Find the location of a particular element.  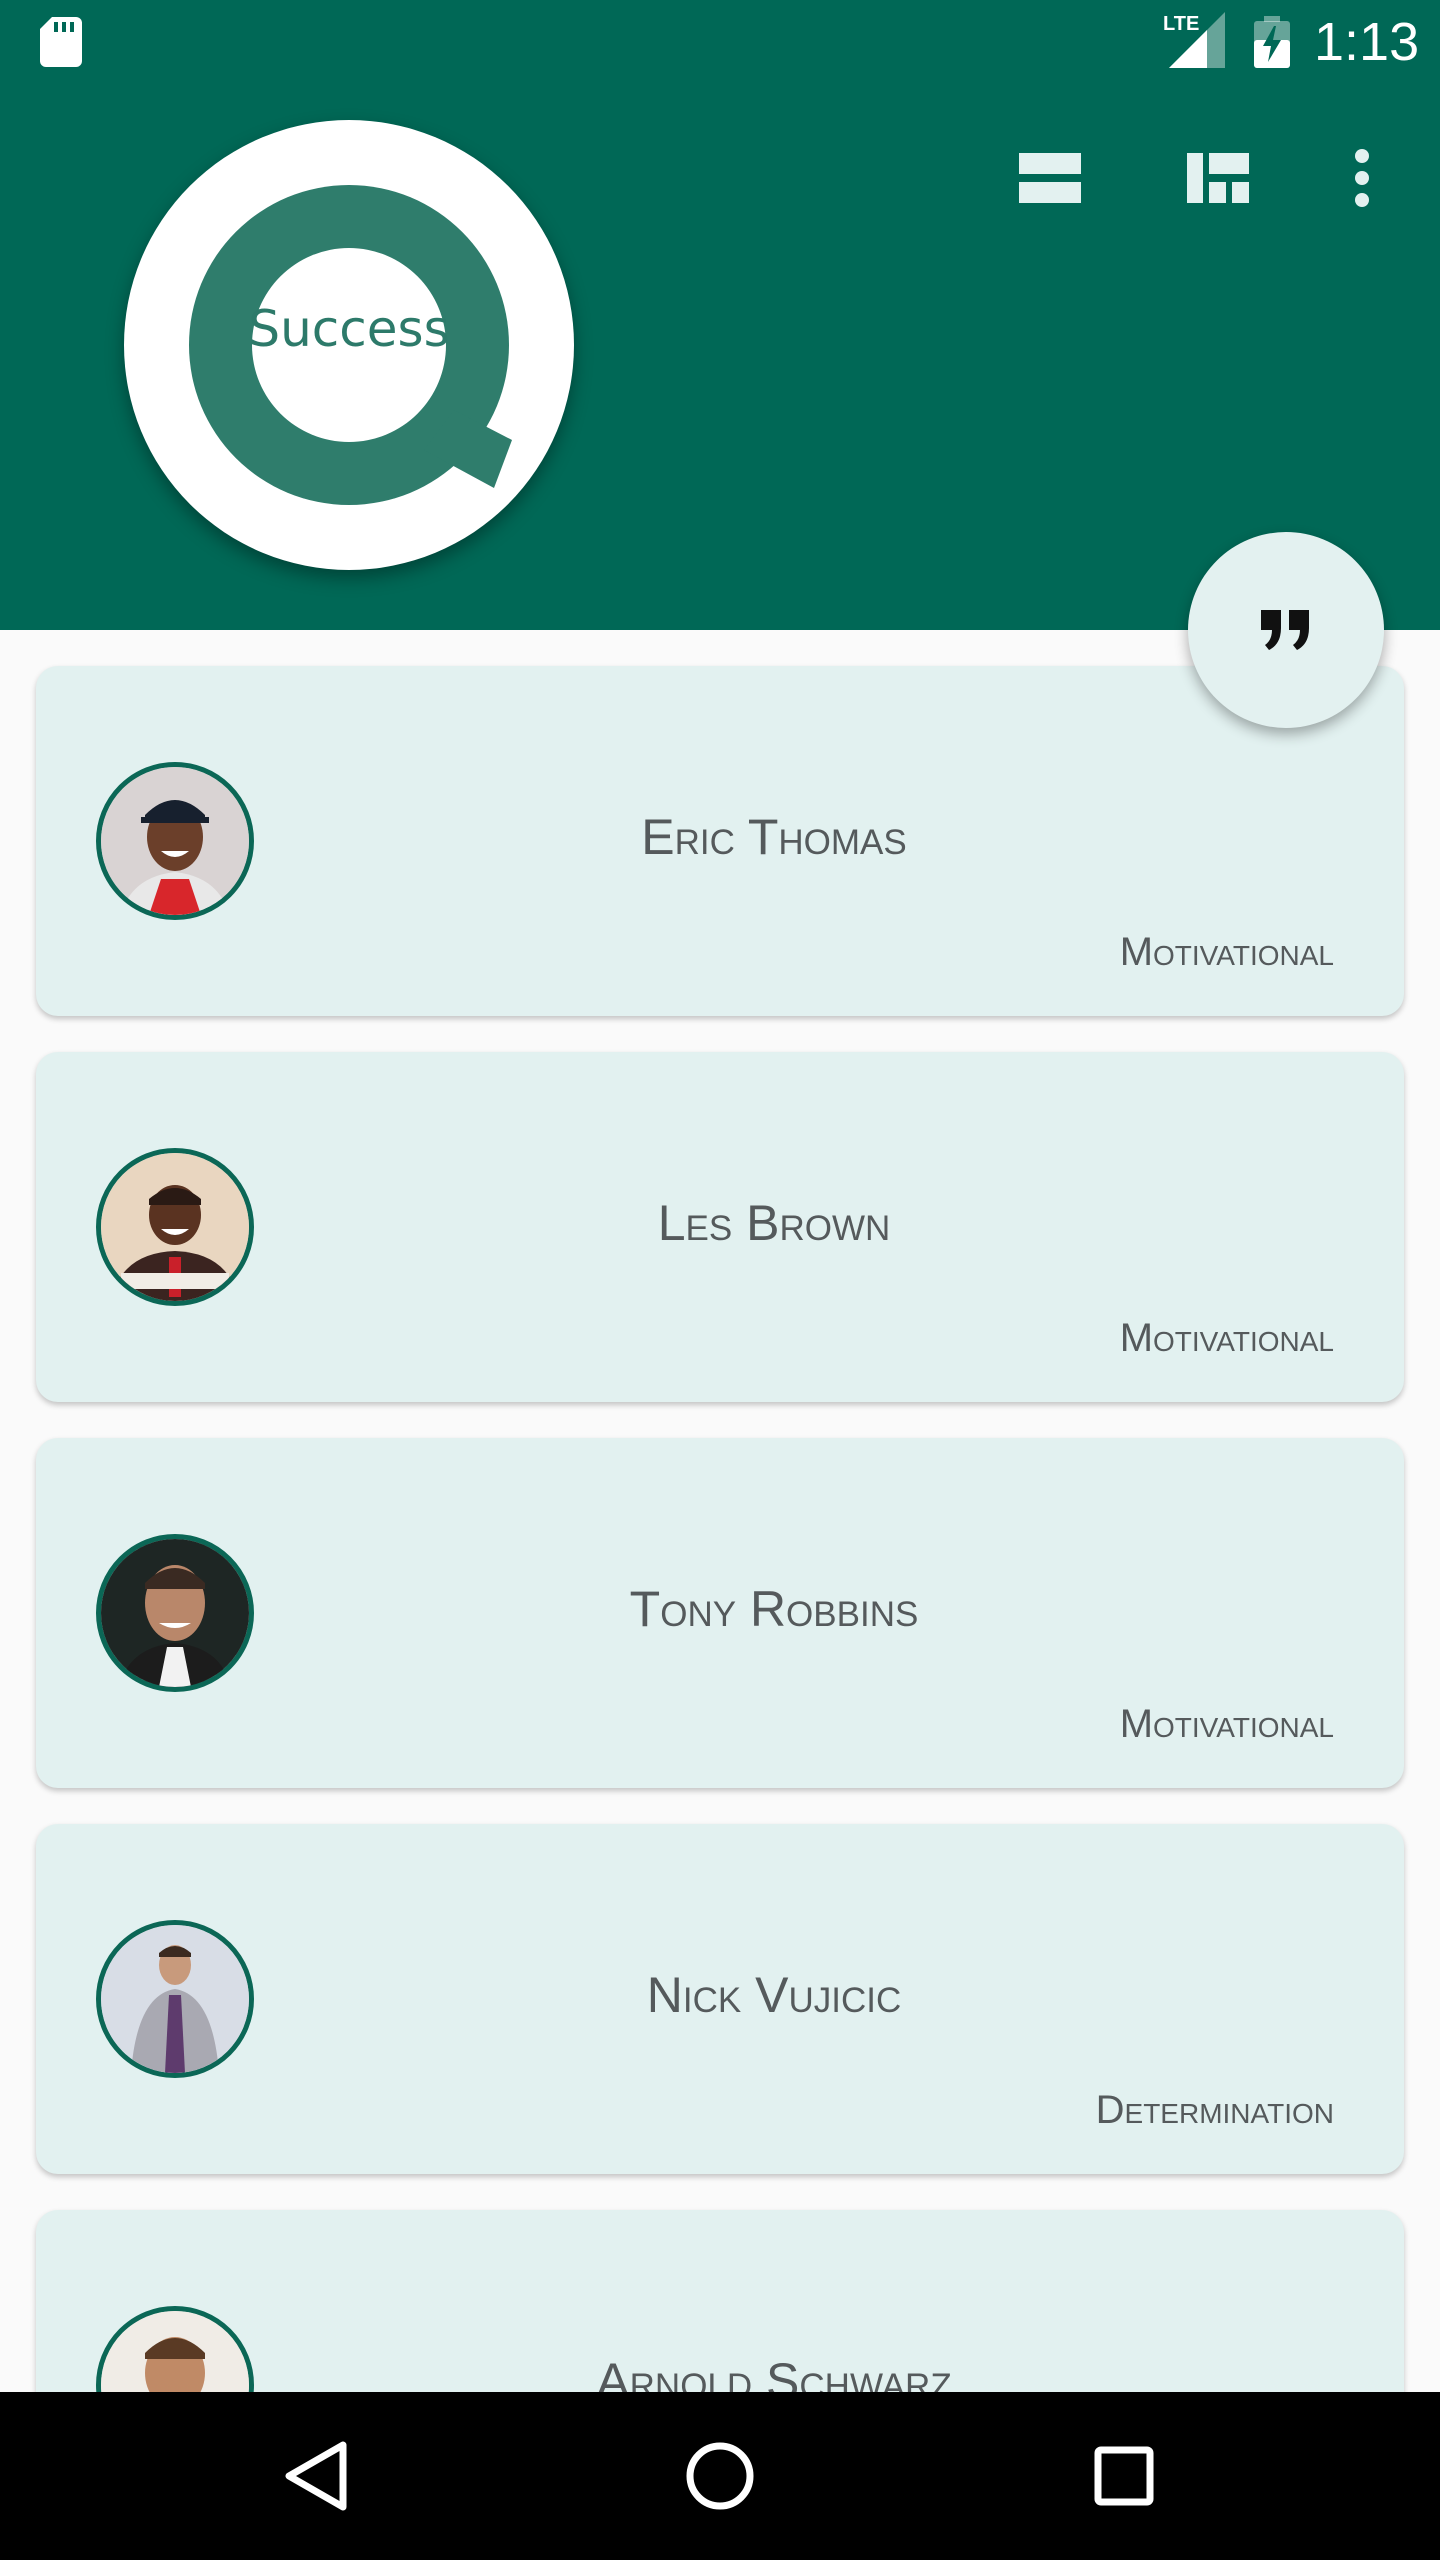

grid-view-button is located at coordinates (1218, 178).